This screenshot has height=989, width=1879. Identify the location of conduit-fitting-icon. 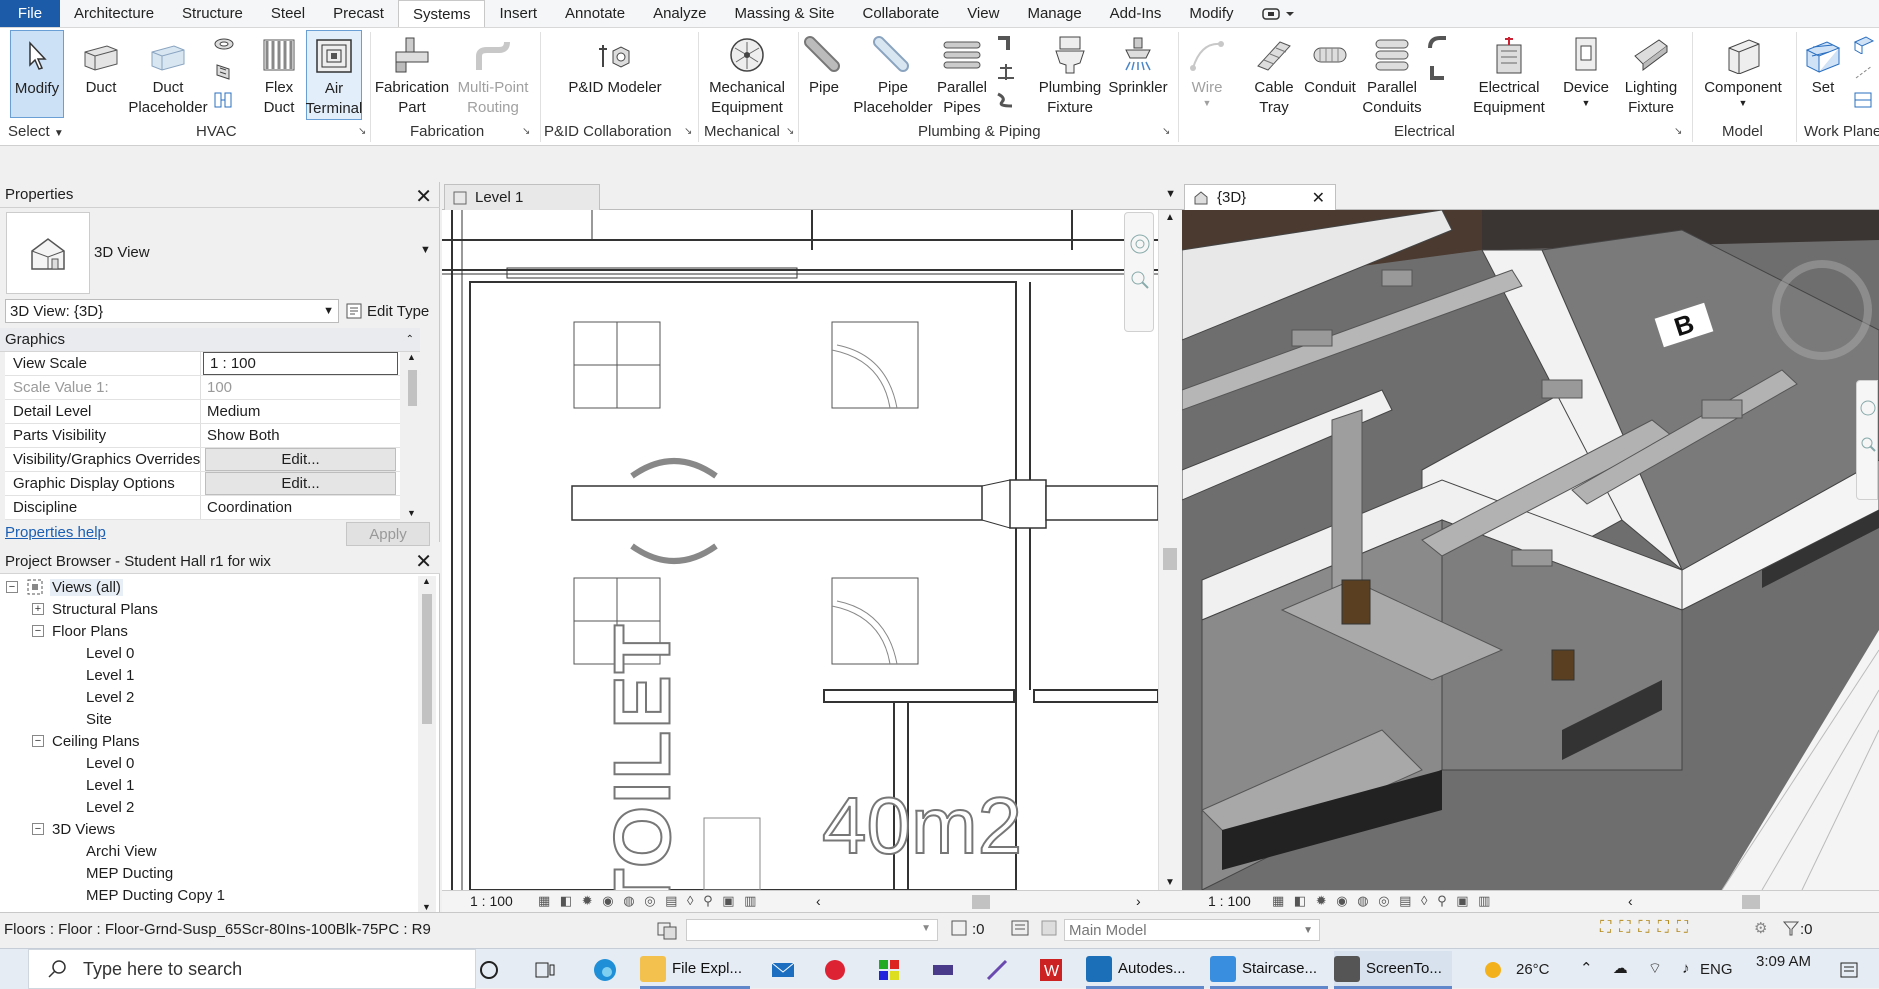
(1438, 73).